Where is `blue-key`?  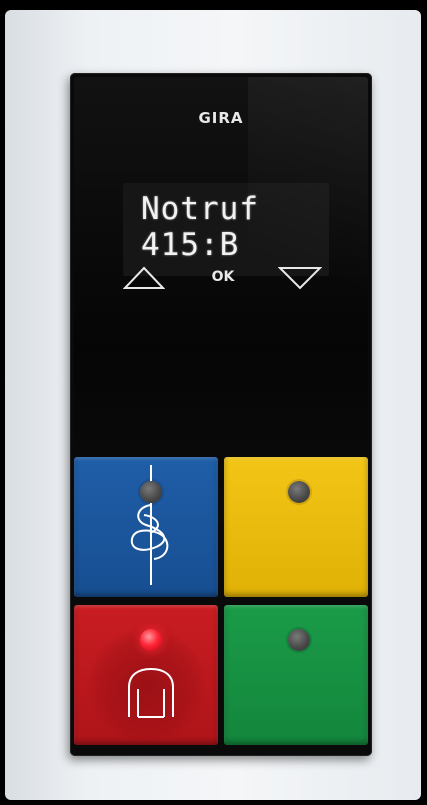
blue-key is located at coordinates (146, 527).